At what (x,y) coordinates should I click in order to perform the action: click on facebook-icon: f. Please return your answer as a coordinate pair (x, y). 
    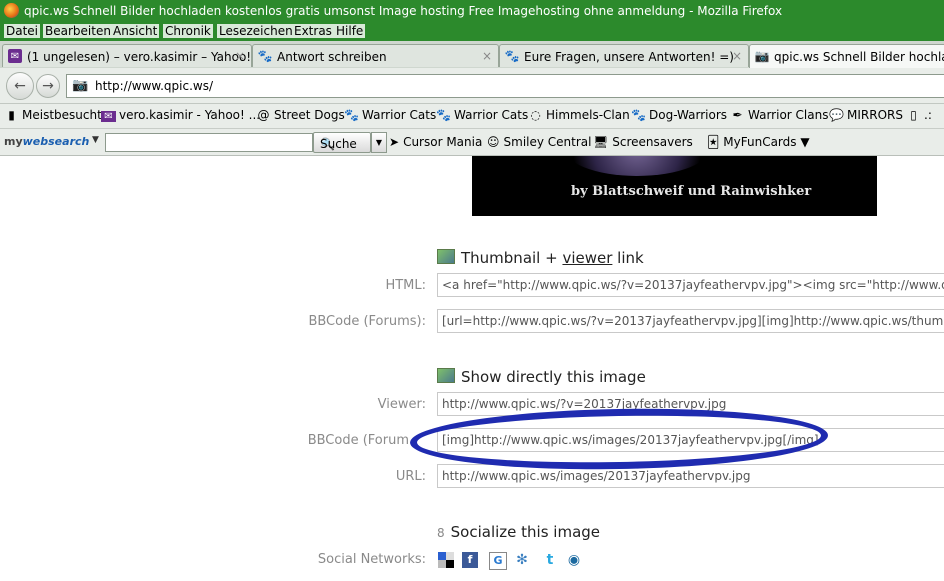
    Looking at the image, I should click on (470, 560).